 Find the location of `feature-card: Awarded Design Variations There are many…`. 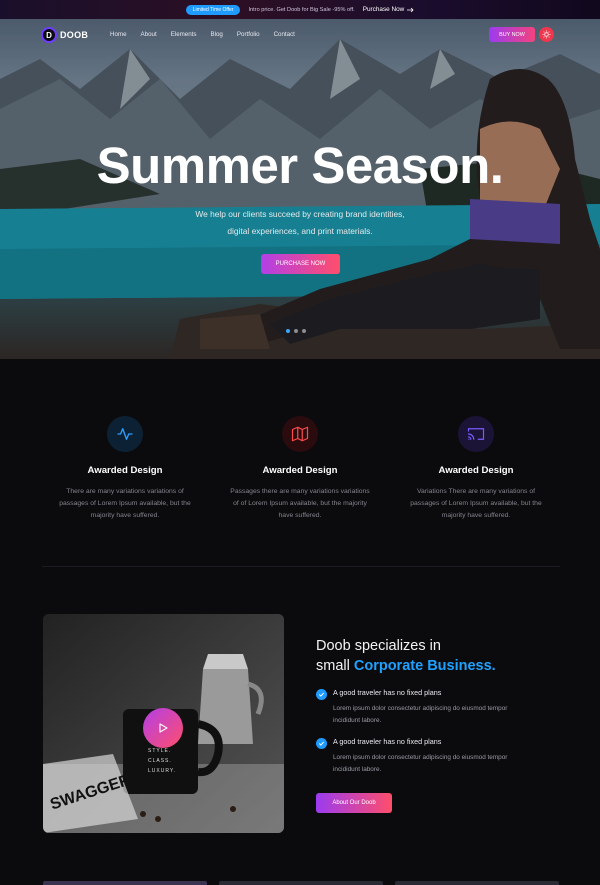

feature-card: Awarded Design Variations There are many… is located at coordinates (476, 466).